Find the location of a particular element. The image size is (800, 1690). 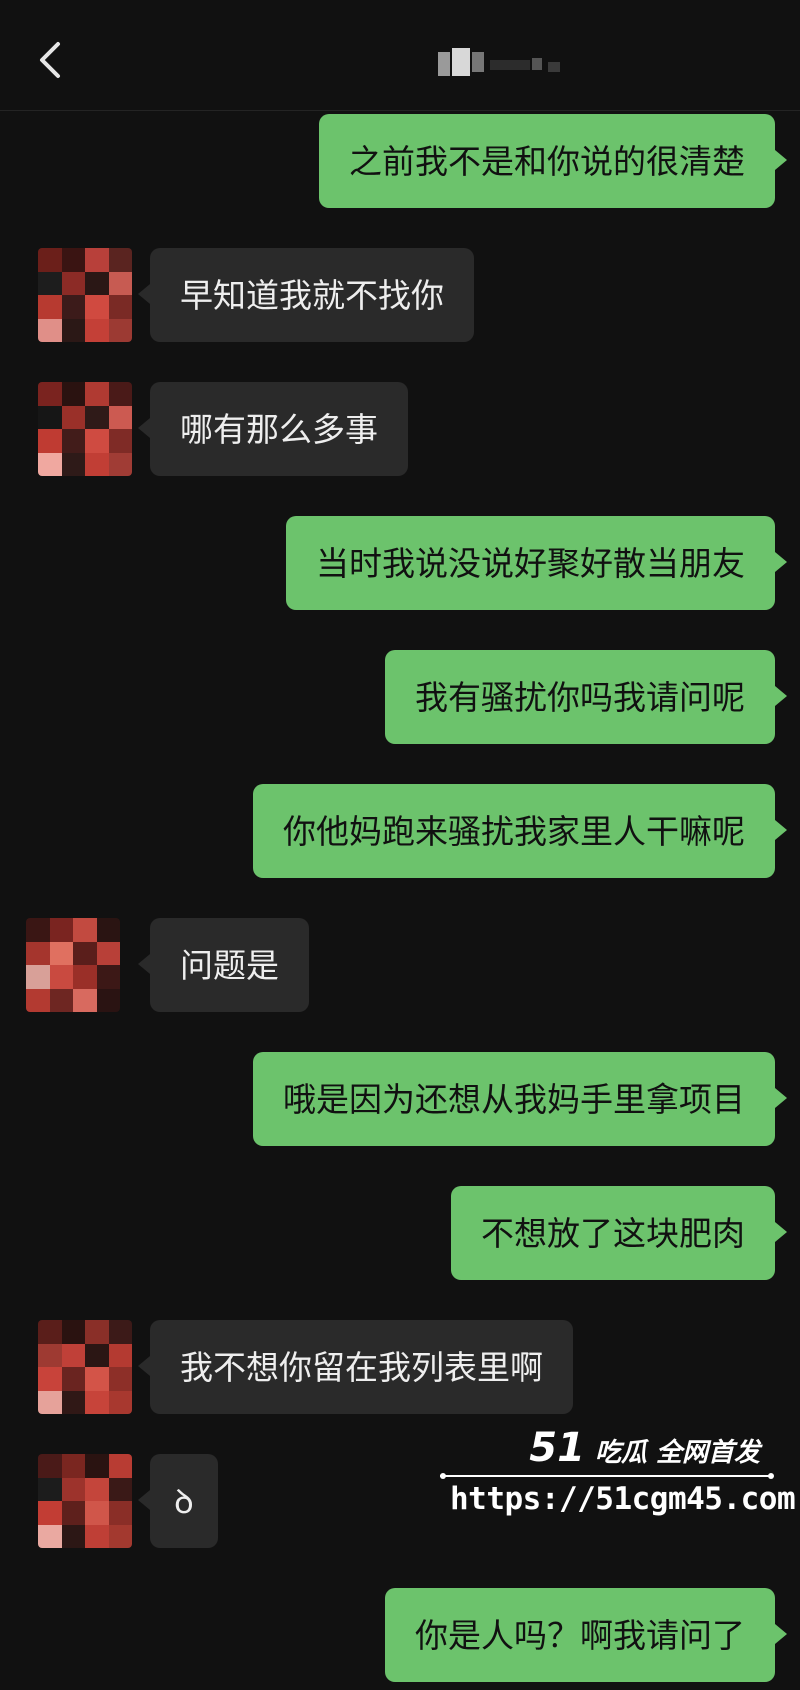

incoming-message-bubble: 哪有那么多事 is located at coordinates (273, 429).